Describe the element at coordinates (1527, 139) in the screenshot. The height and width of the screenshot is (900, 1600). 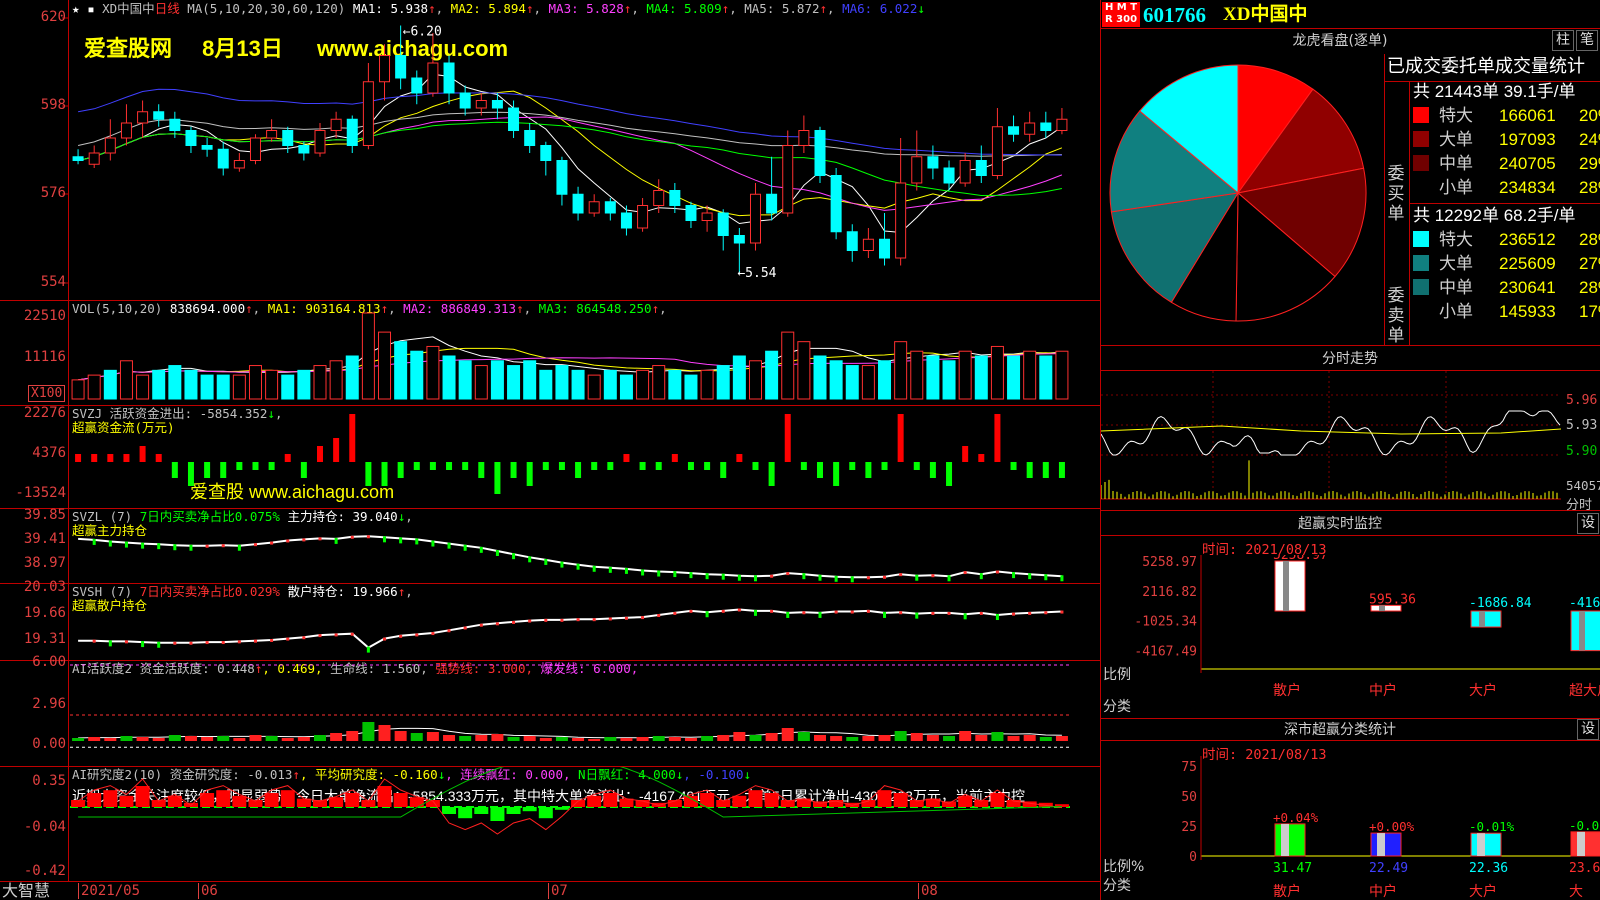
I see `order-volume: 197093` at that location.